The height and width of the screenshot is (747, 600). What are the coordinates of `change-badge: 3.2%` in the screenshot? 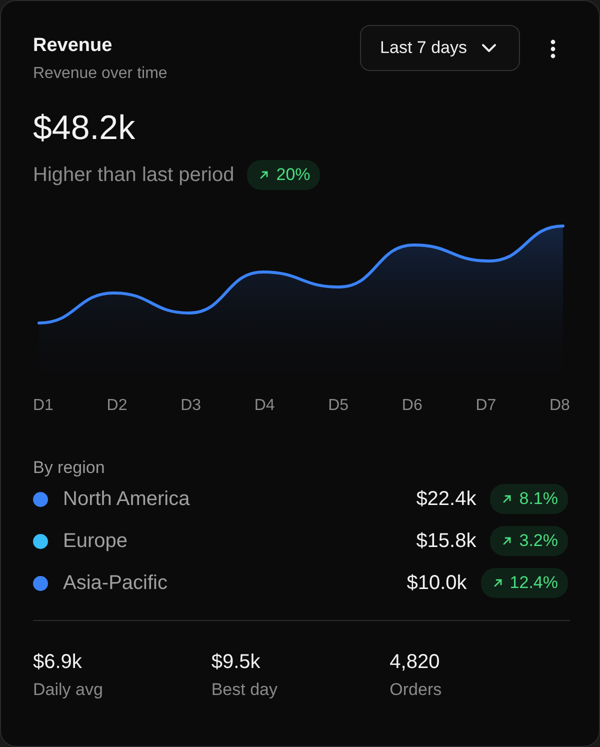 It's located at (529, 541).